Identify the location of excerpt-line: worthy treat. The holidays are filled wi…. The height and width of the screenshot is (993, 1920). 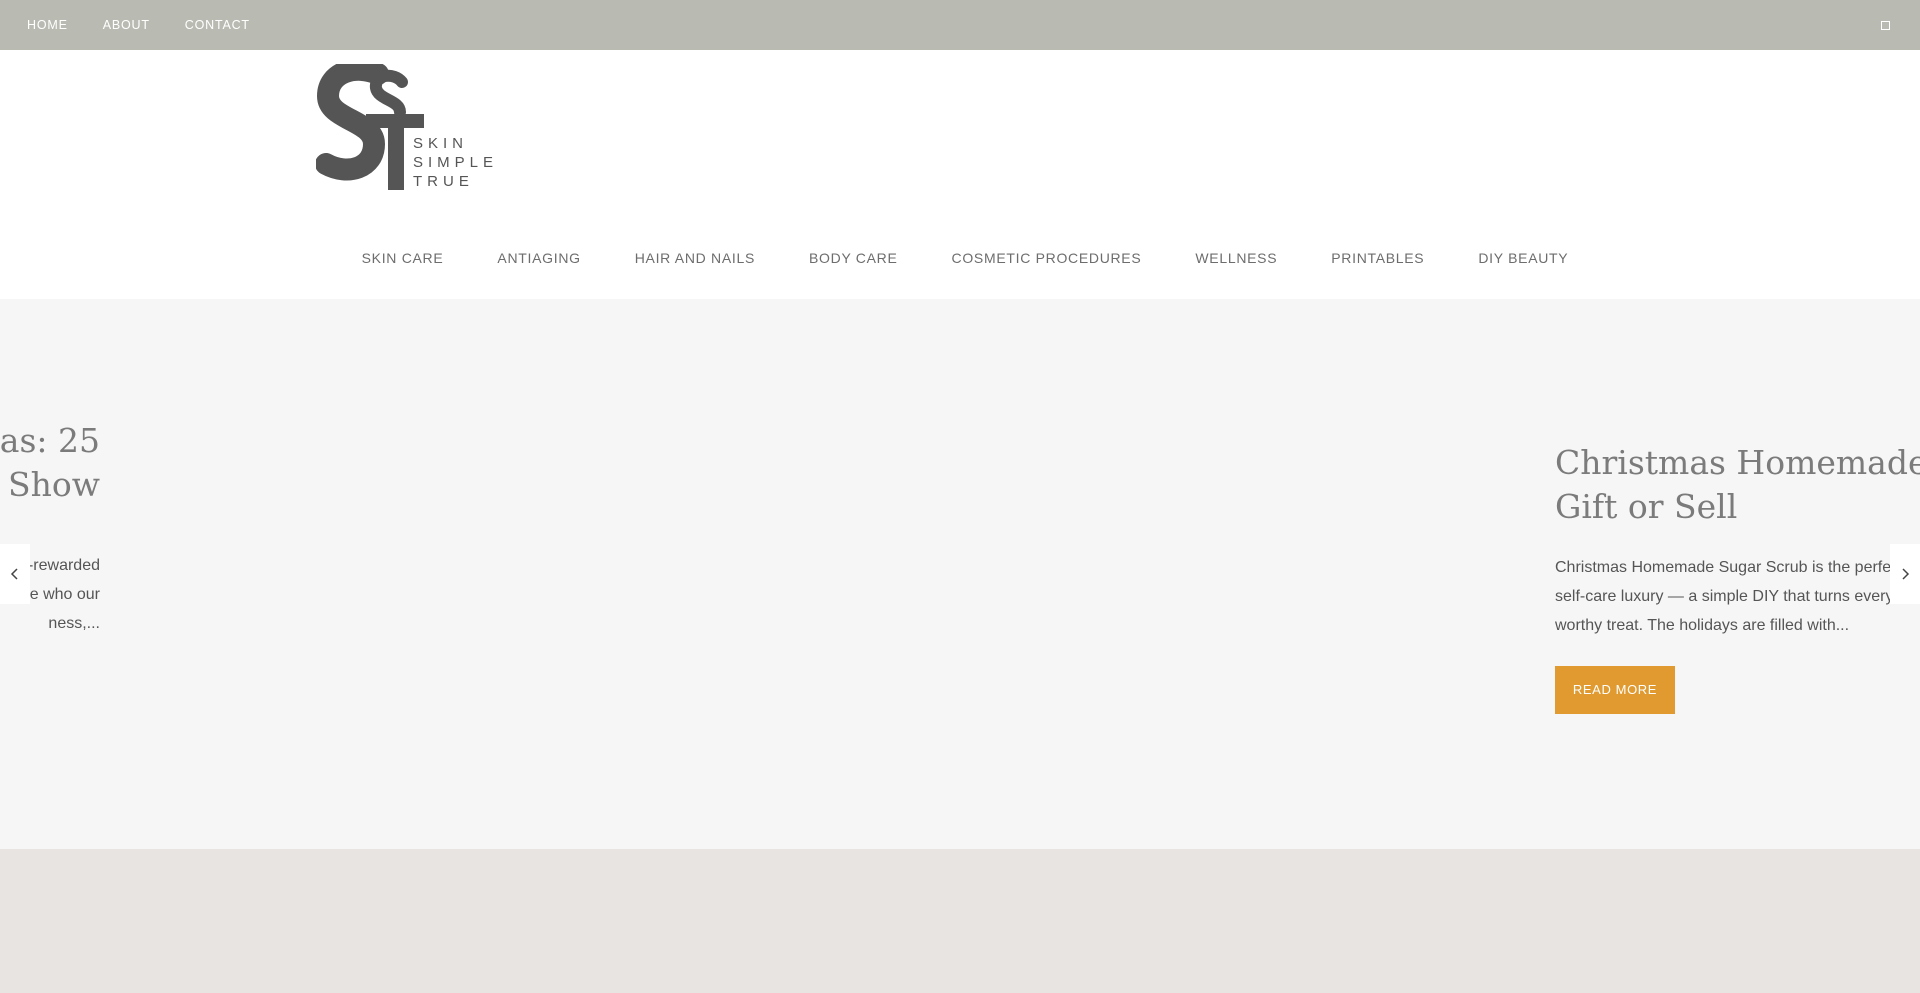
(1702, 625).